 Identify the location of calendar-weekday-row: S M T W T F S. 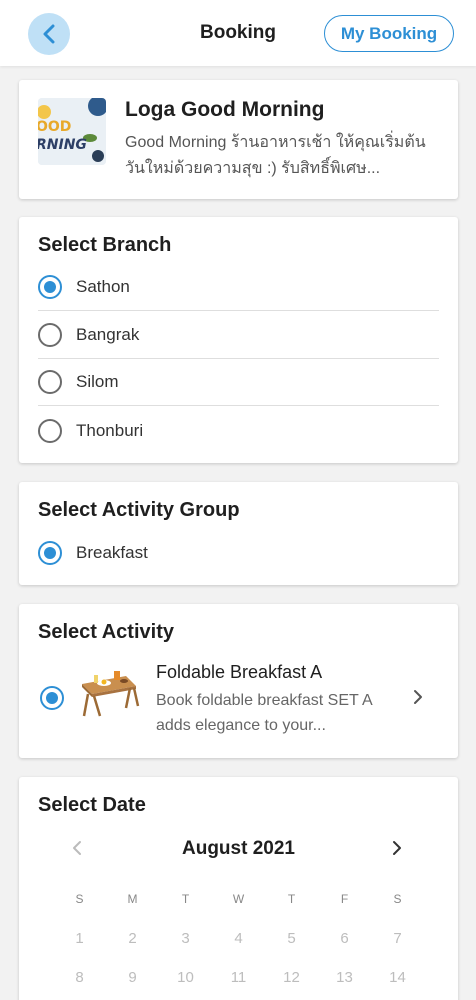
(238, 899).